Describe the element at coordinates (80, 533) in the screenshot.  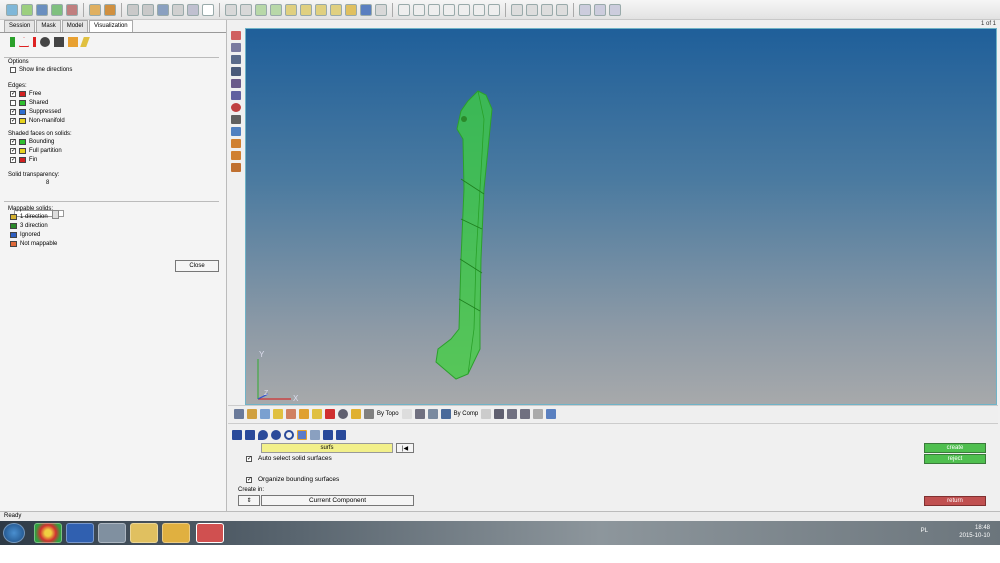
I see `document-icon` at that location.